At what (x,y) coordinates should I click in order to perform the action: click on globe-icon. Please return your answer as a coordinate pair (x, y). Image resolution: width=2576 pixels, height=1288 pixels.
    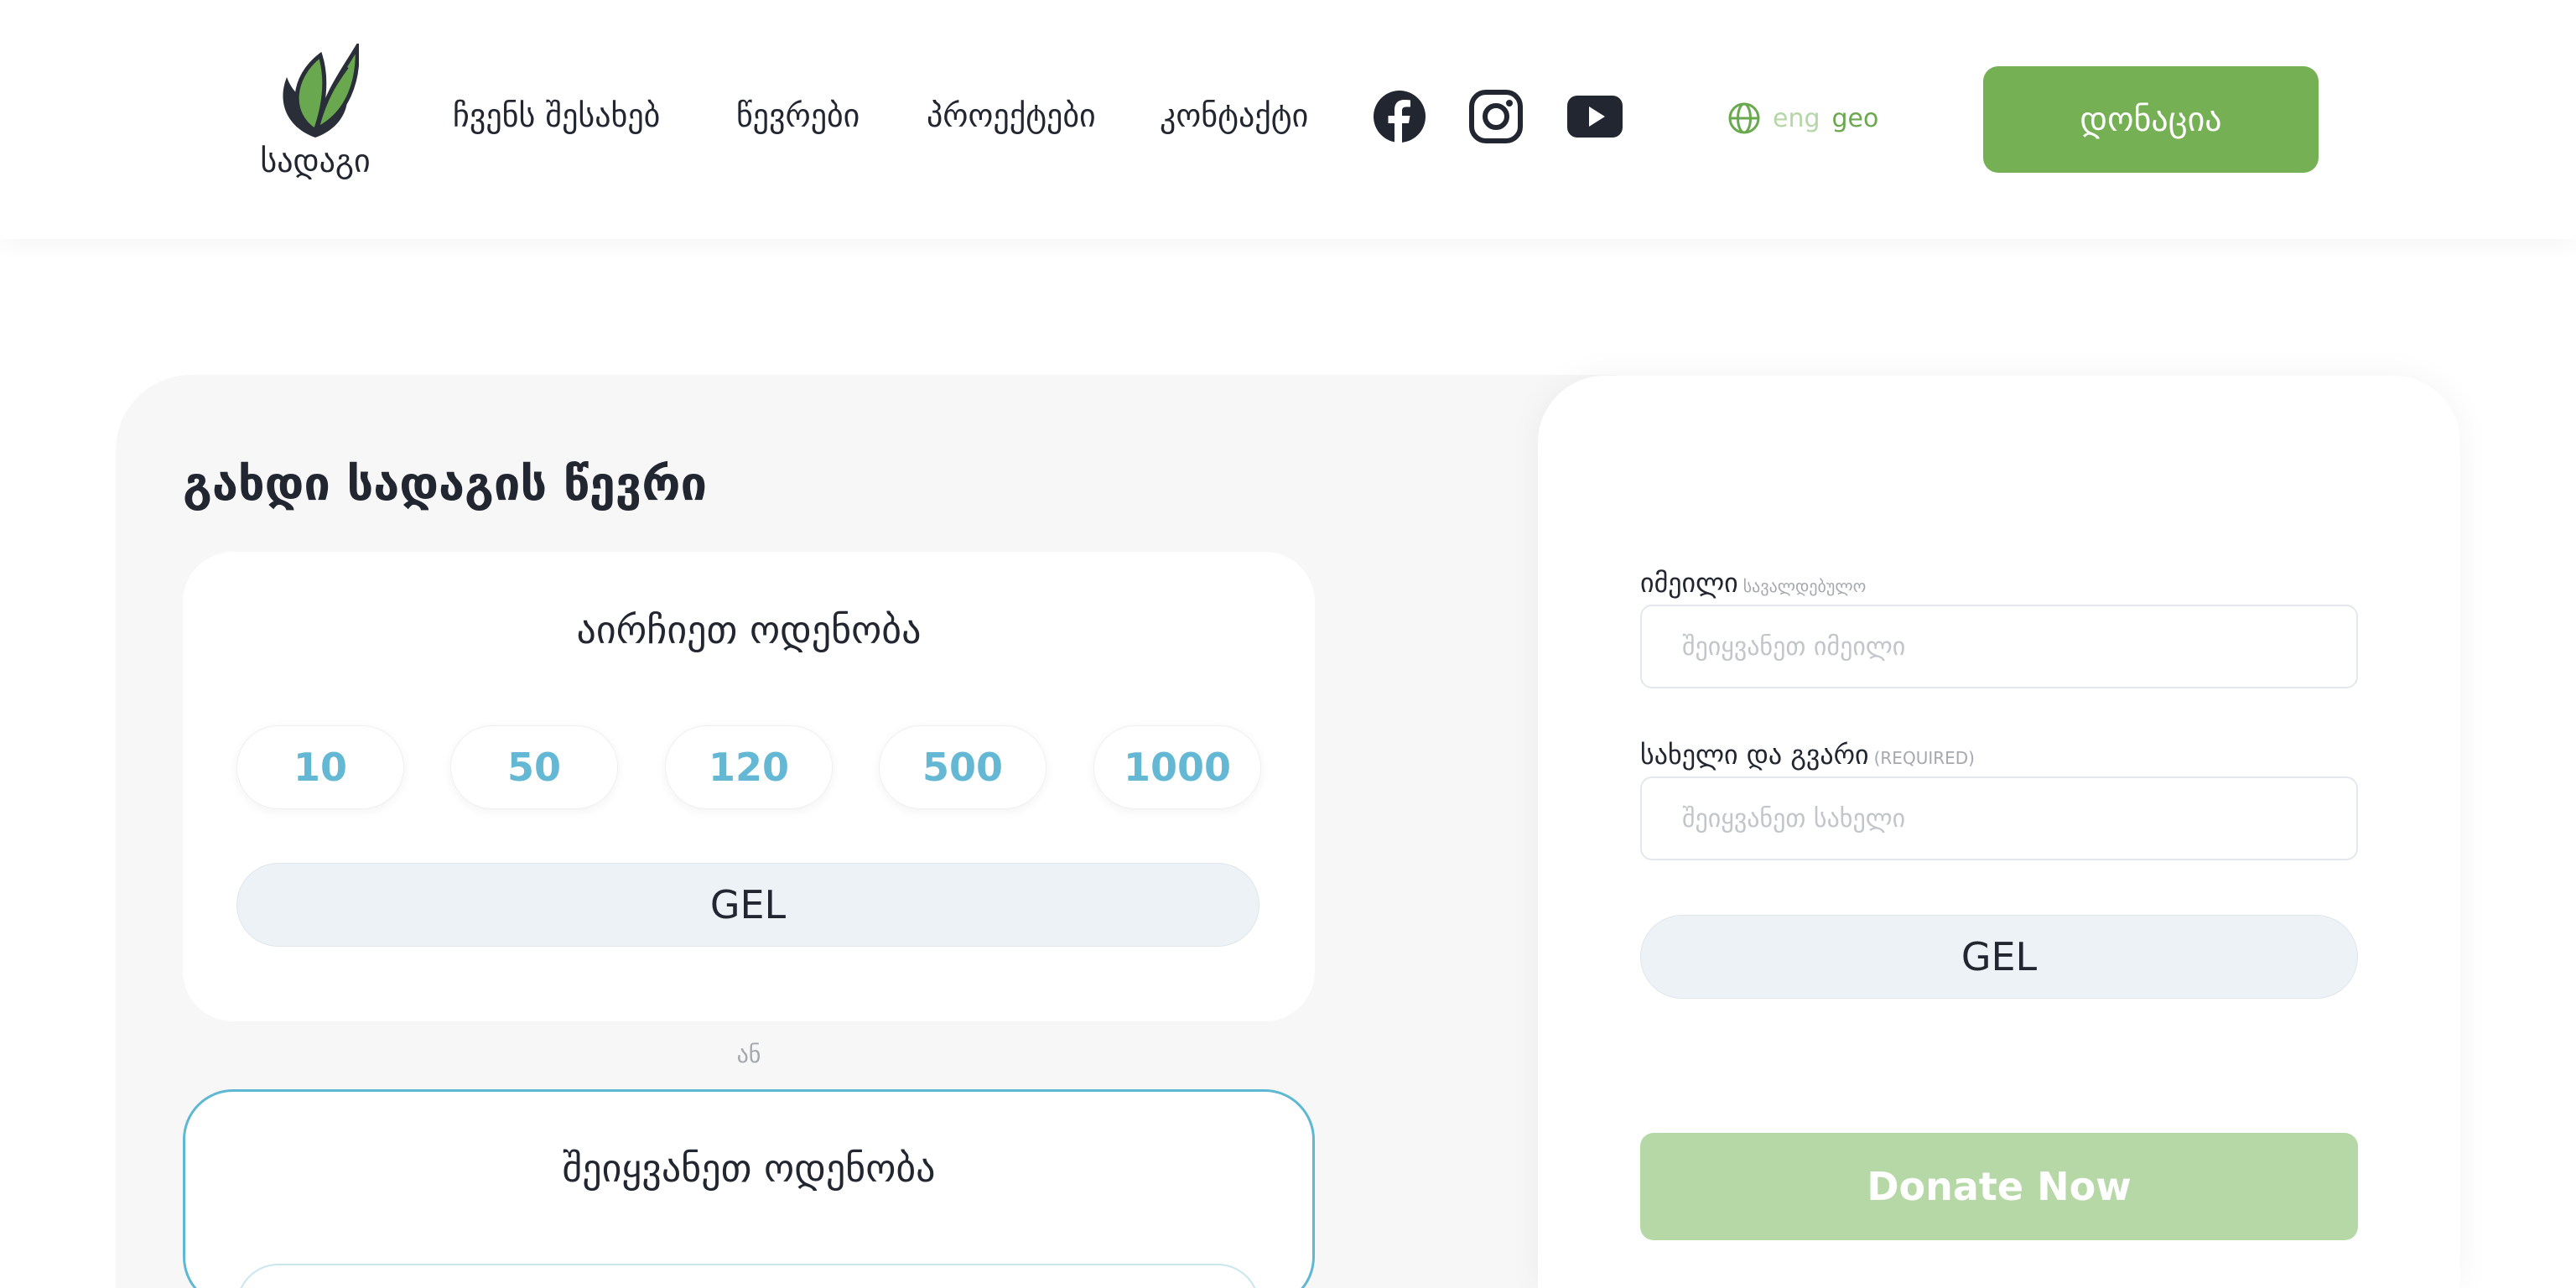
    Looking at the image, I should click on (1744, 118).